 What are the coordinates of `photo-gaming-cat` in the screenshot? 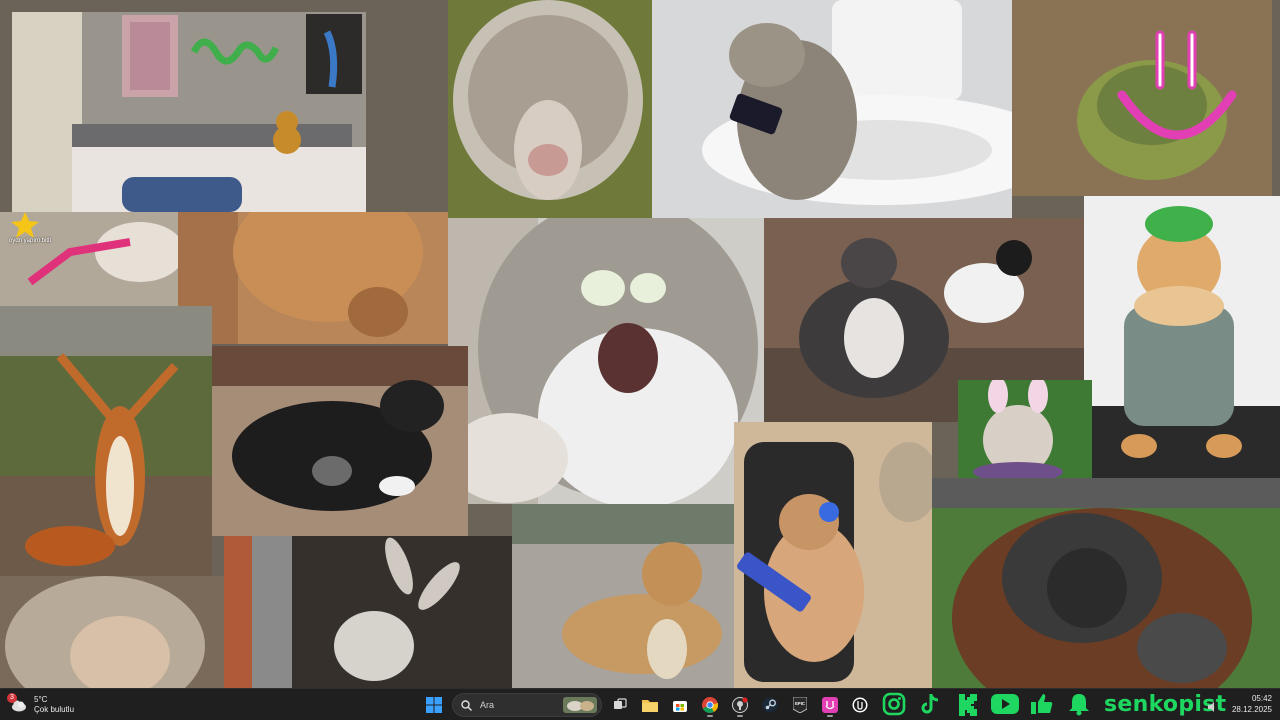 It's located at (833, 555).